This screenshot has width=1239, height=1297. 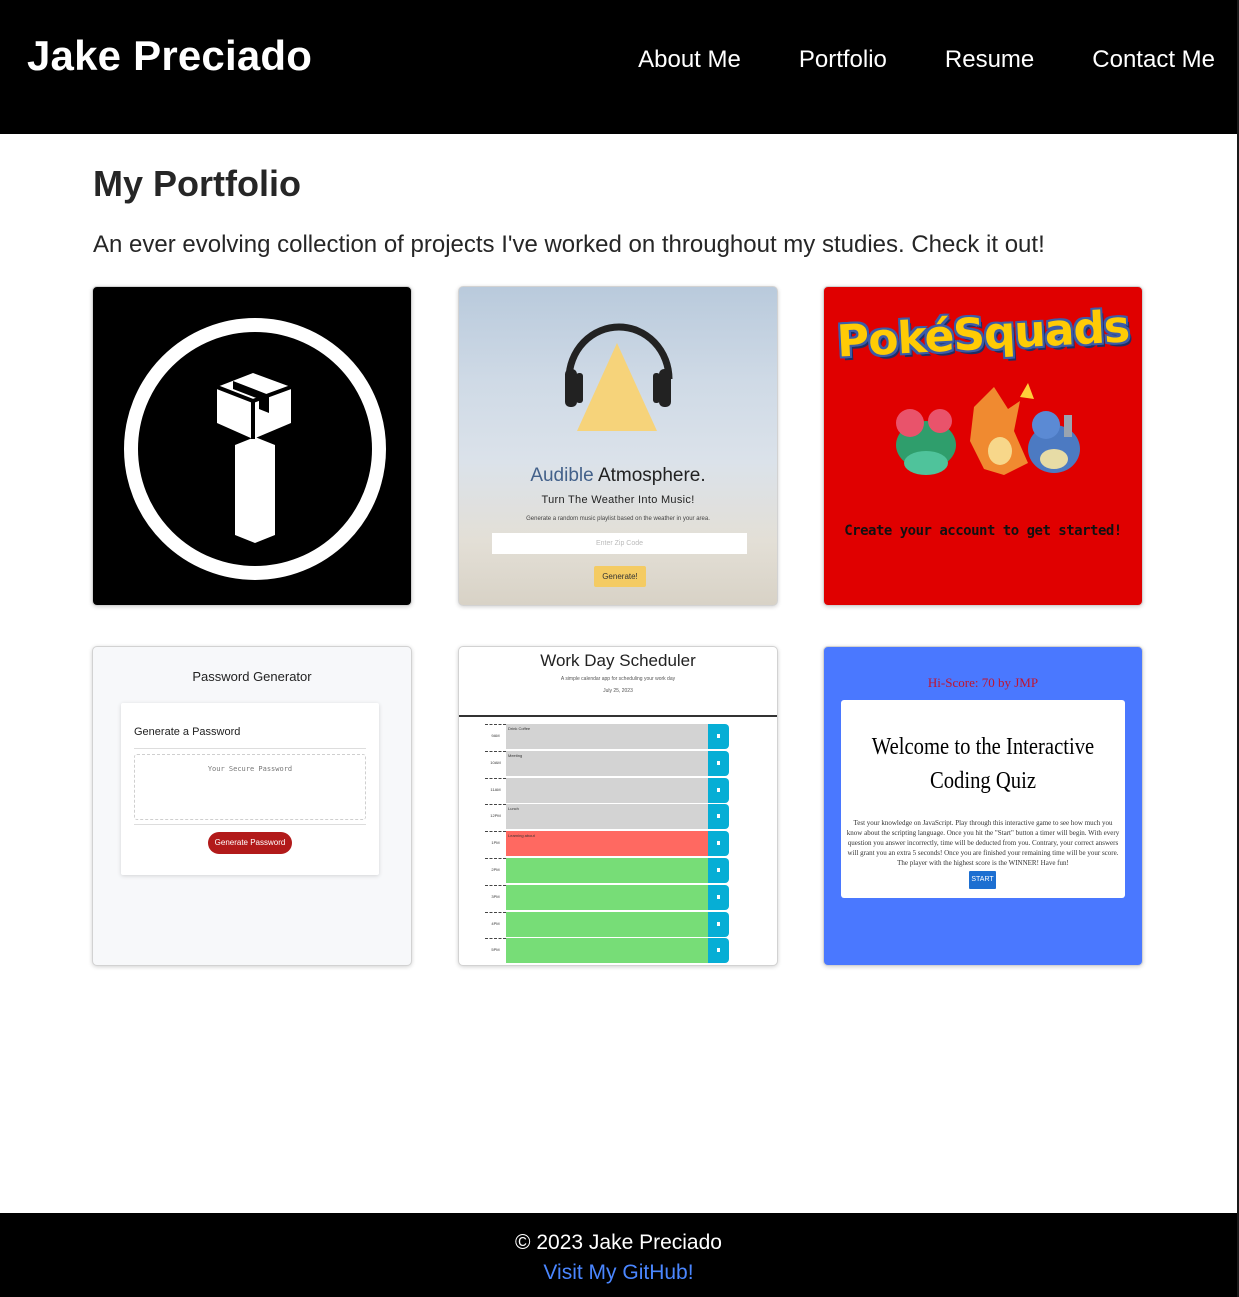 What do you see at coordinates (252, 676) in the screenshot?
I see `password-generator-title: Password Generator` at bounding box center [252, 676].